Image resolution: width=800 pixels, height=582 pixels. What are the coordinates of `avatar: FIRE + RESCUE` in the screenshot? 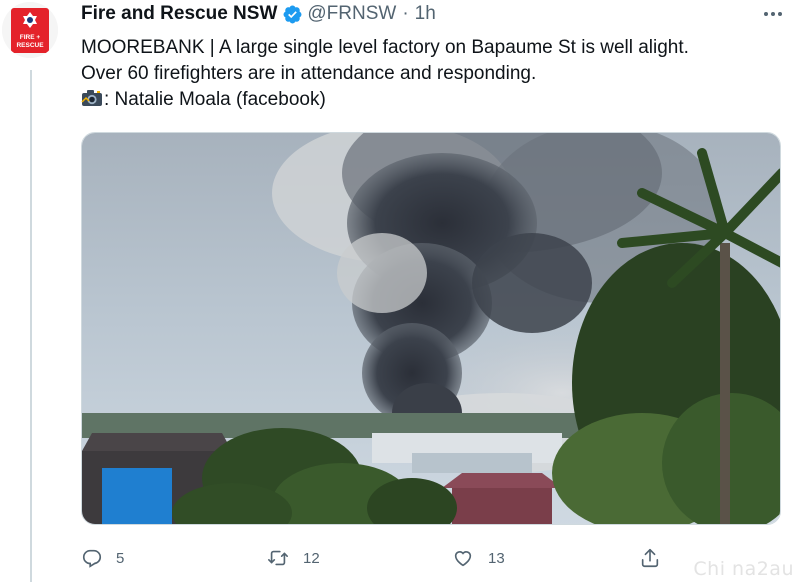 It's located at (30, 30).